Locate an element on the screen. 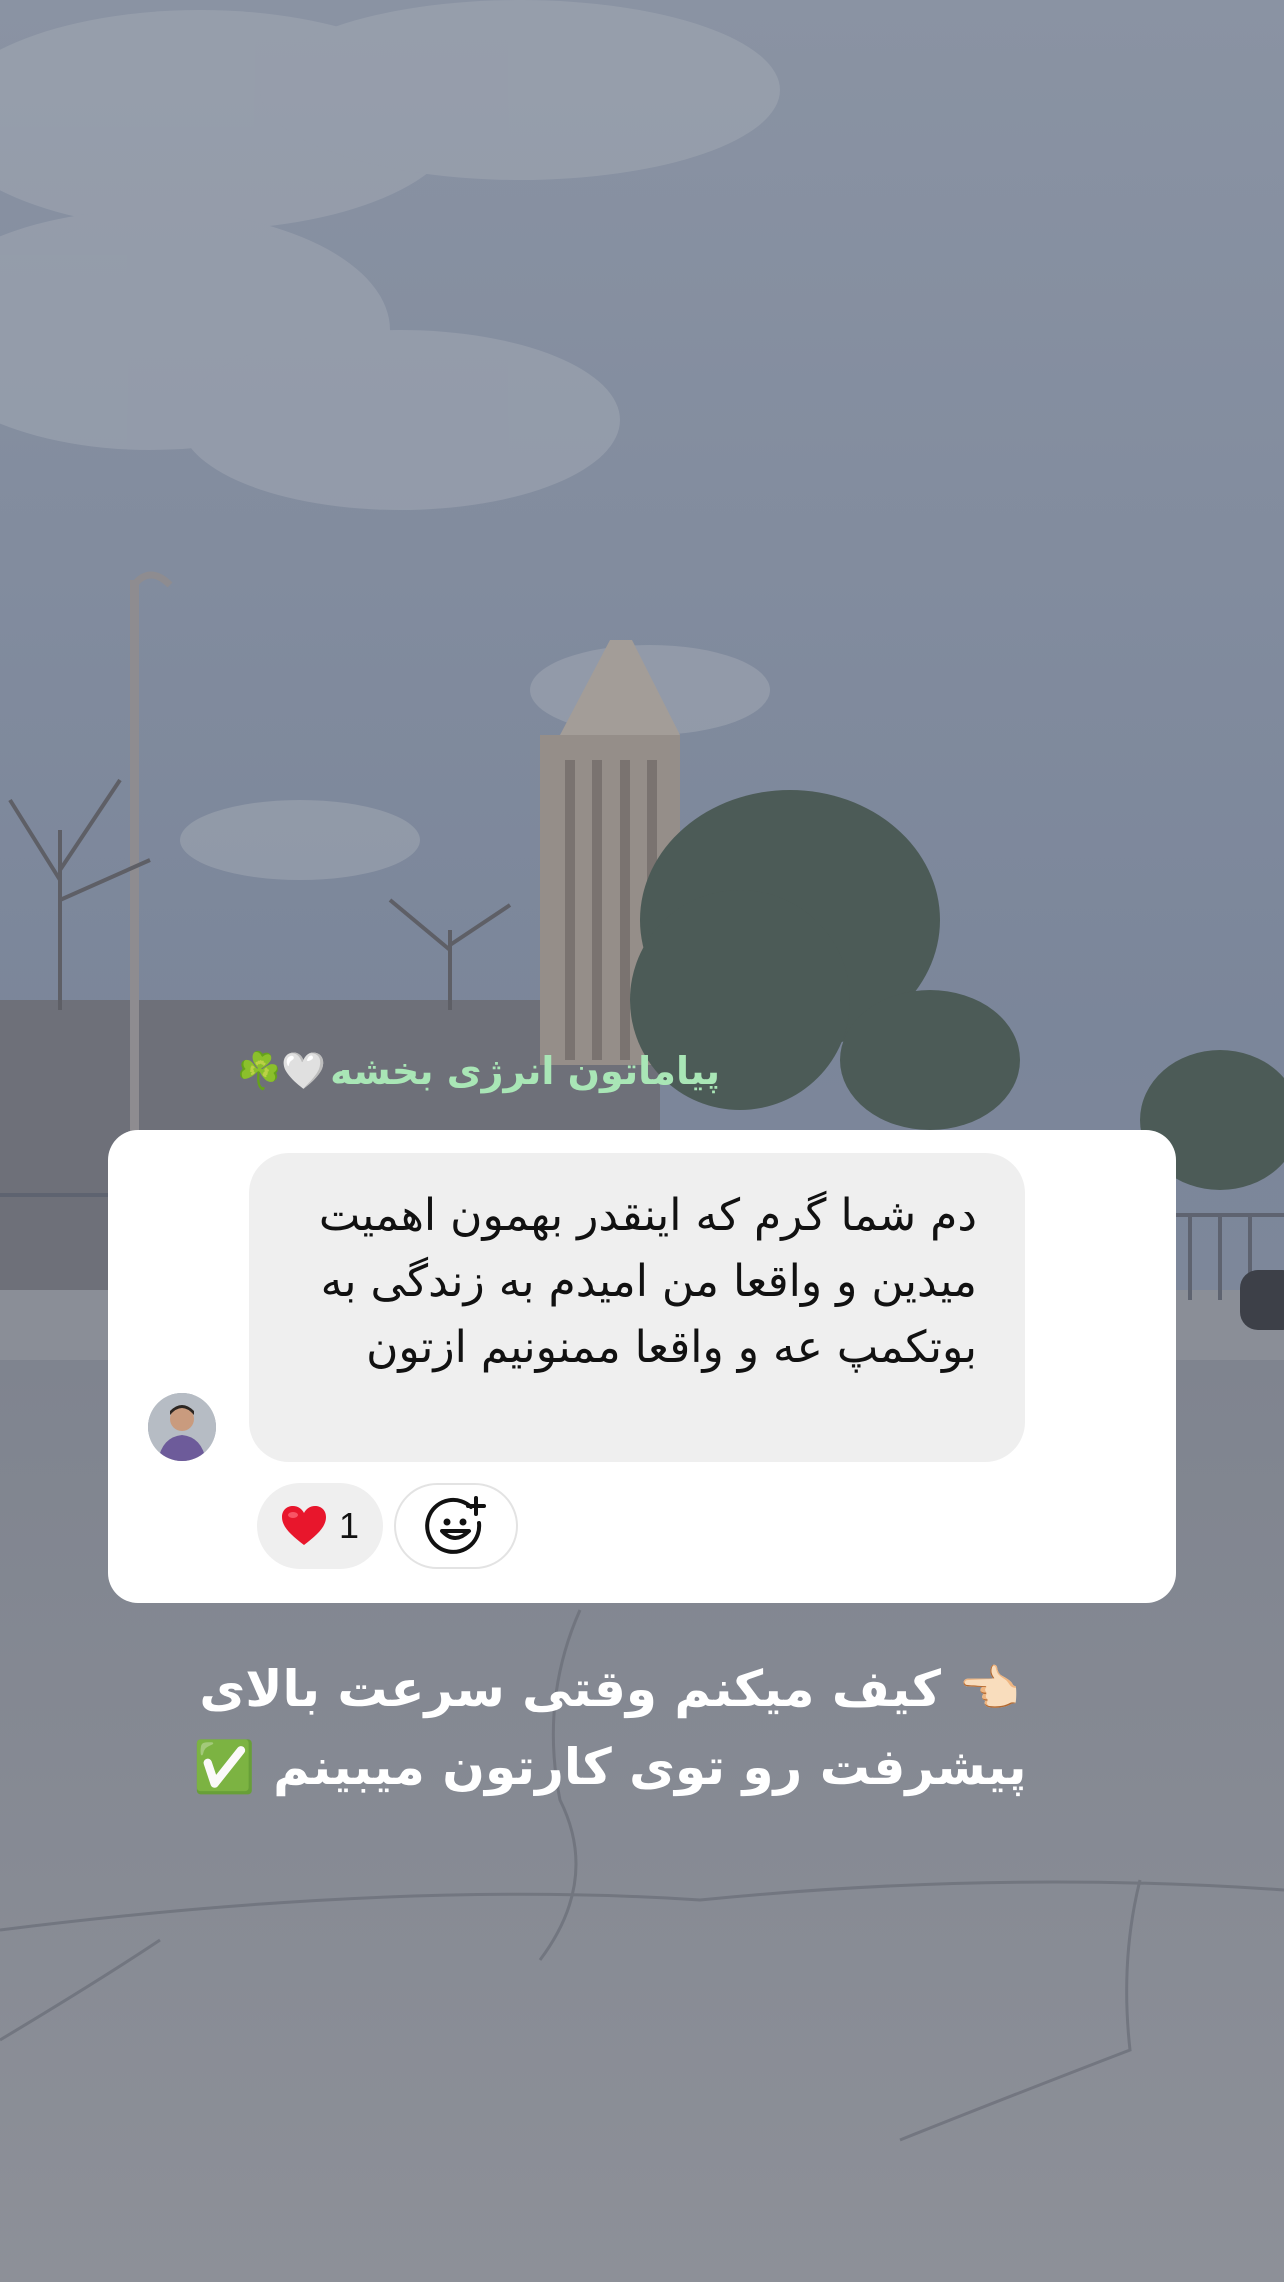  story-title-text: پیاماتون انرژی بخشه is located at coordinates (525, 1071).